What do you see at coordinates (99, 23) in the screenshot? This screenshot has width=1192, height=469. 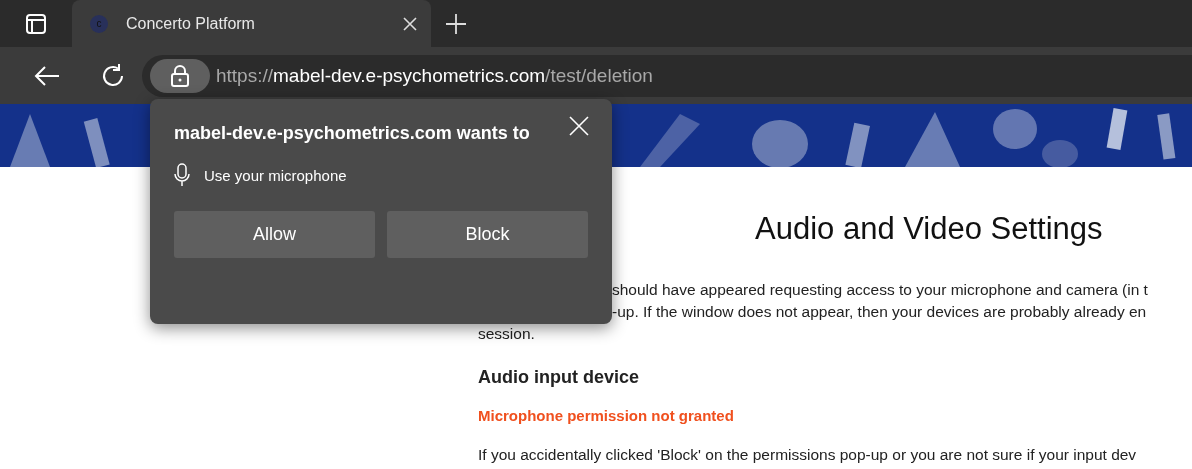 I see `favicon: c` at bounding box center [99, 23].